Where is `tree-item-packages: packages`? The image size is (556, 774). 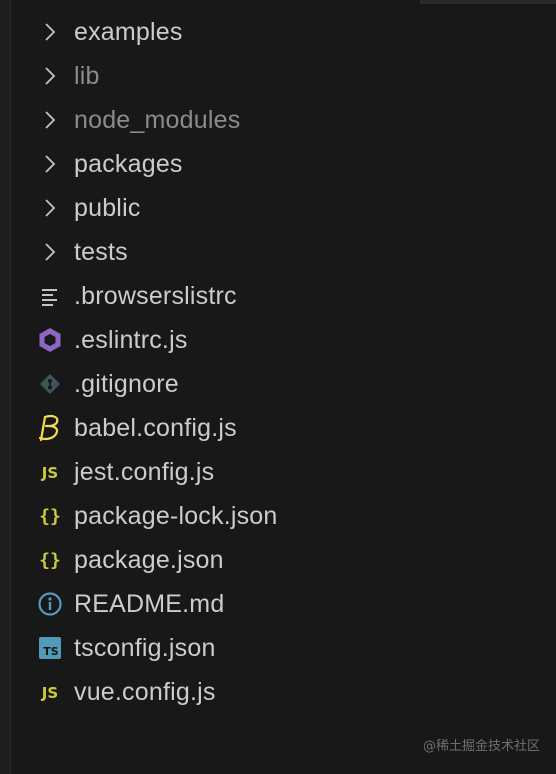 tree-item-packages: packages is located at coordinates (278, 164).